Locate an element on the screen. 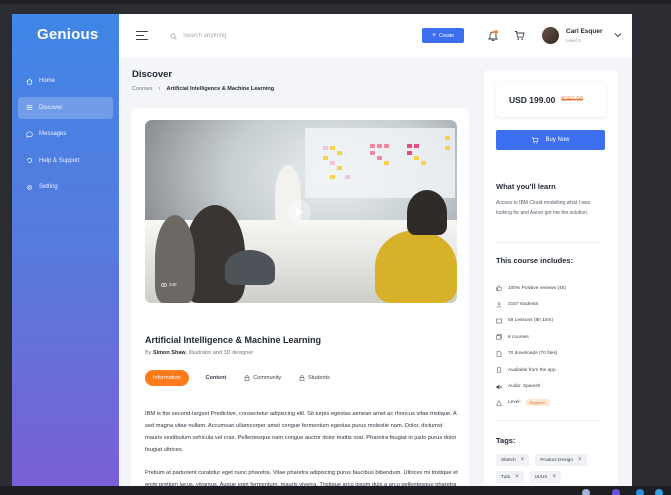  include-text: 100% Positive reviews (45) is located at coordinates (537, 288).